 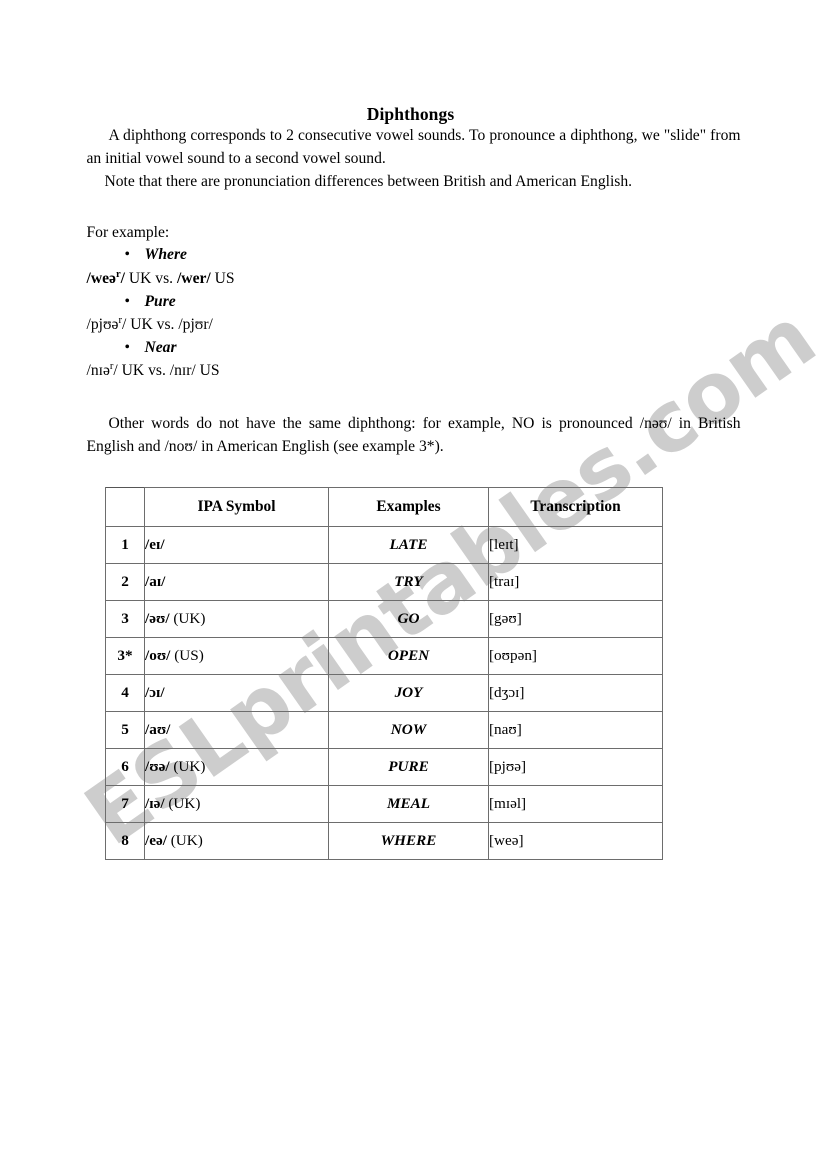 I want to click on table-row: 8/eə/ (UK) WHERE [weə], so click(x=384, y=840).